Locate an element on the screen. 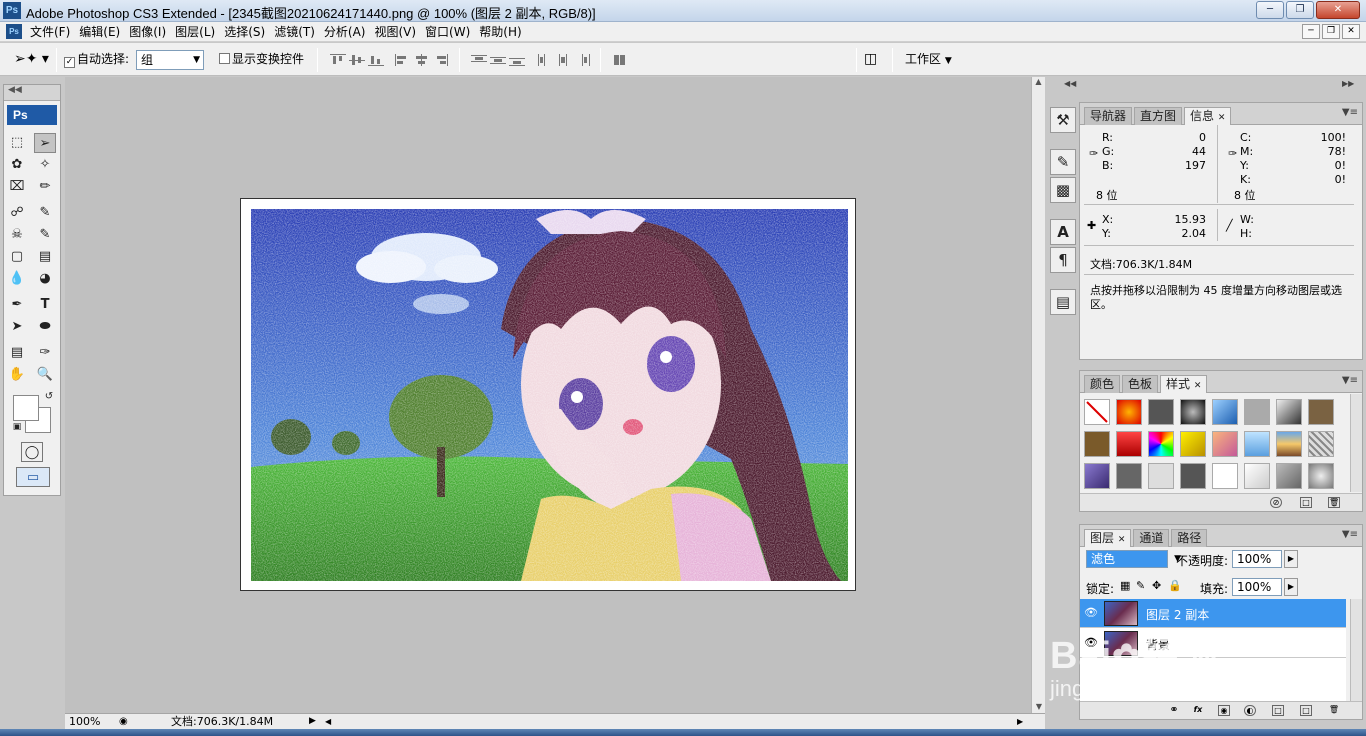 Image resolution: width=1366 pixels, height=736 pixels. tab-swatches: 色板 is located at coordinates (1140, 384).